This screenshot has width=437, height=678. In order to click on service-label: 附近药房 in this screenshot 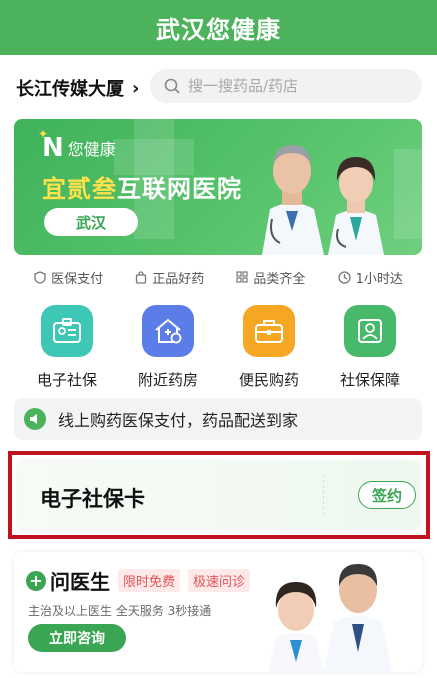, I will do `click(167, 380)`.